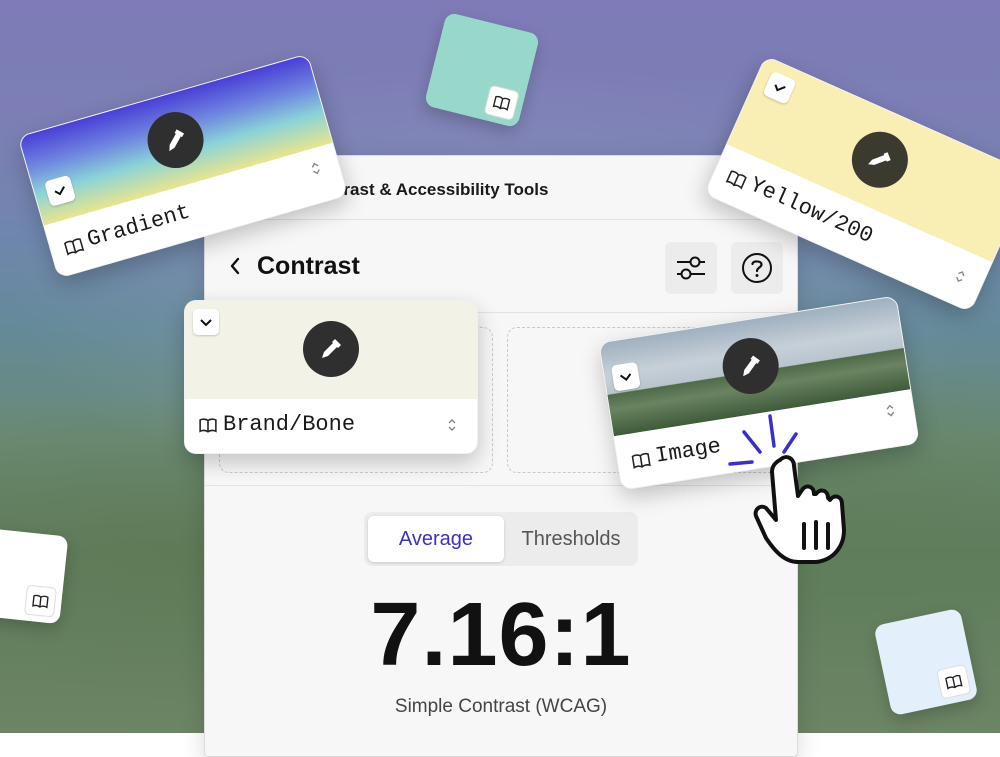  I want to click on sliders-icon, so click(691, 268).